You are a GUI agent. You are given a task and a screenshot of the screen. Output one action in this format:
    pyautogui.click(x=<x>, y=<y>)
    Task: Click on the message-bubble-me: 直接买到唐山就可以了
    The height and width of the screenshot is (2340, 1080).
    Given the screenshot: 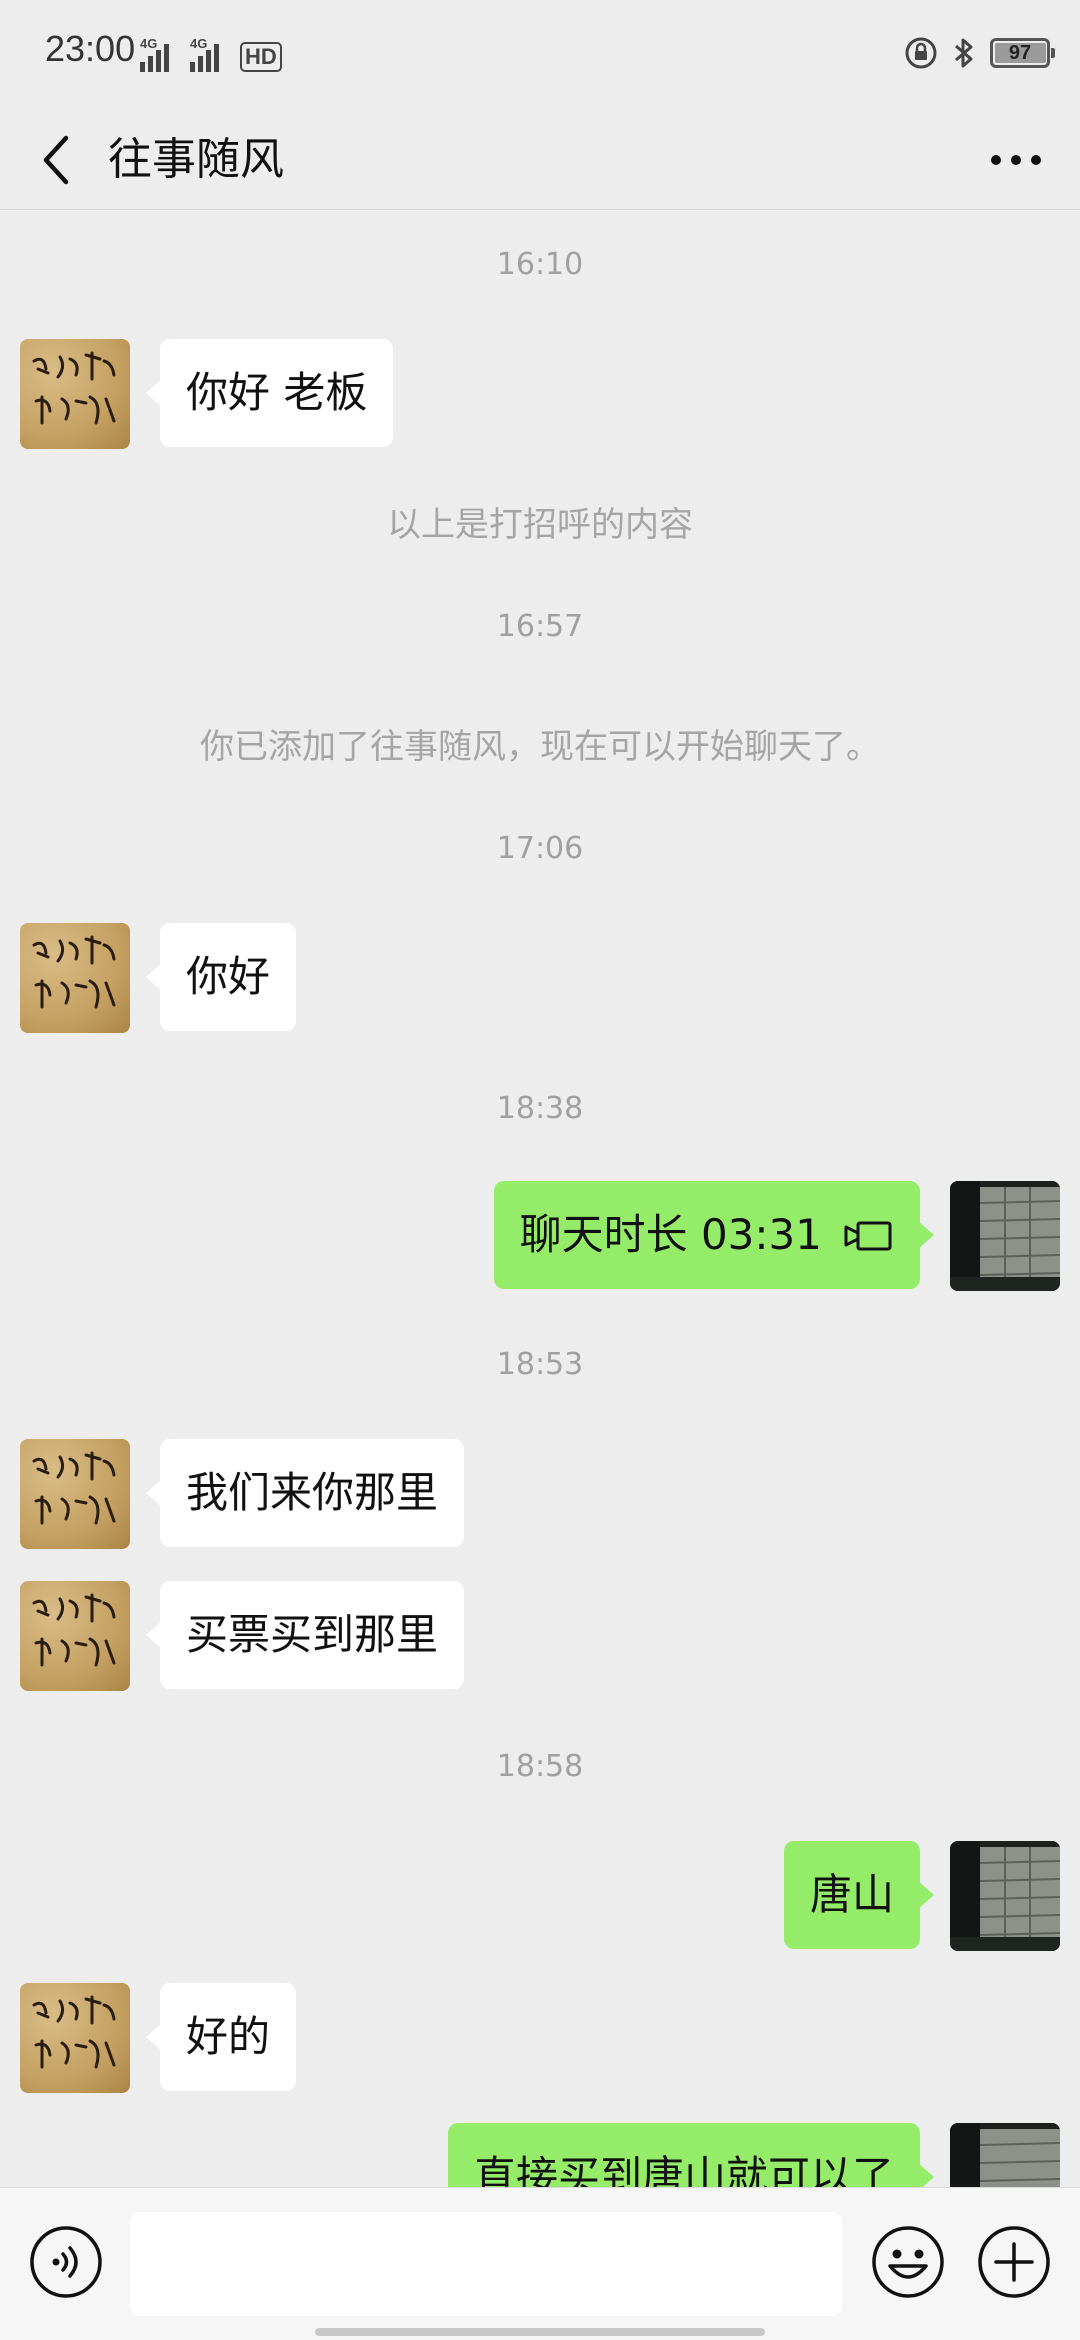 What is the action you would take?
    pyautogui.click(x=691, y=2155)
    